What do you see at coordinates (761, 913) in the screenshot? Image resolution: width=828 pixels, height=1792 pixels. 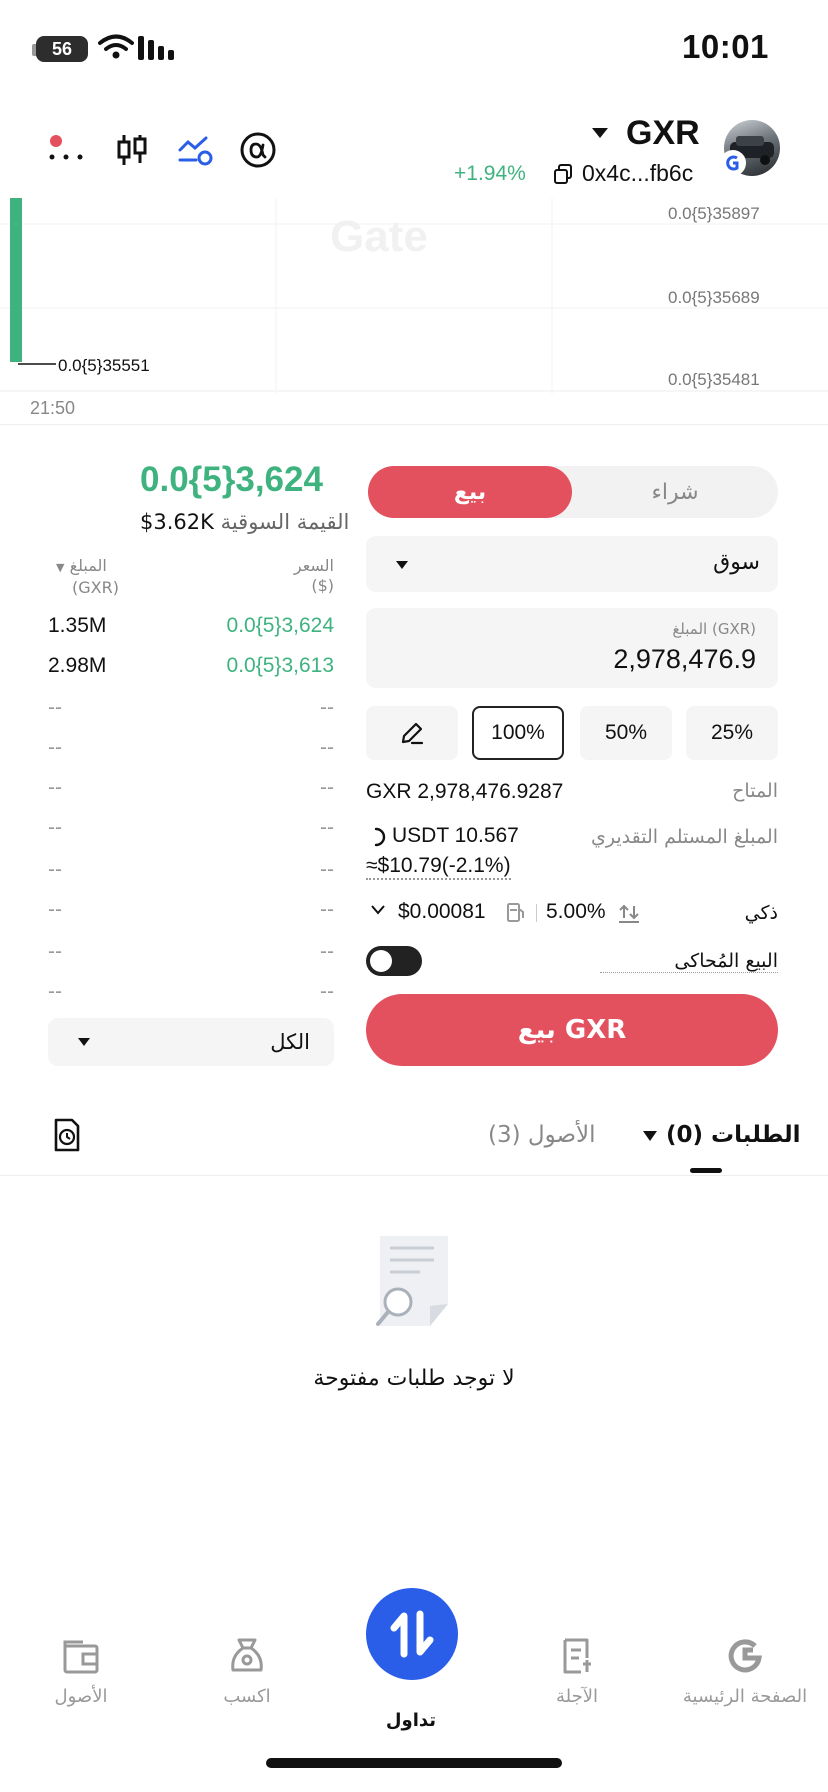 I see `smart-label: ذكي` at bounding box center [761, 913].